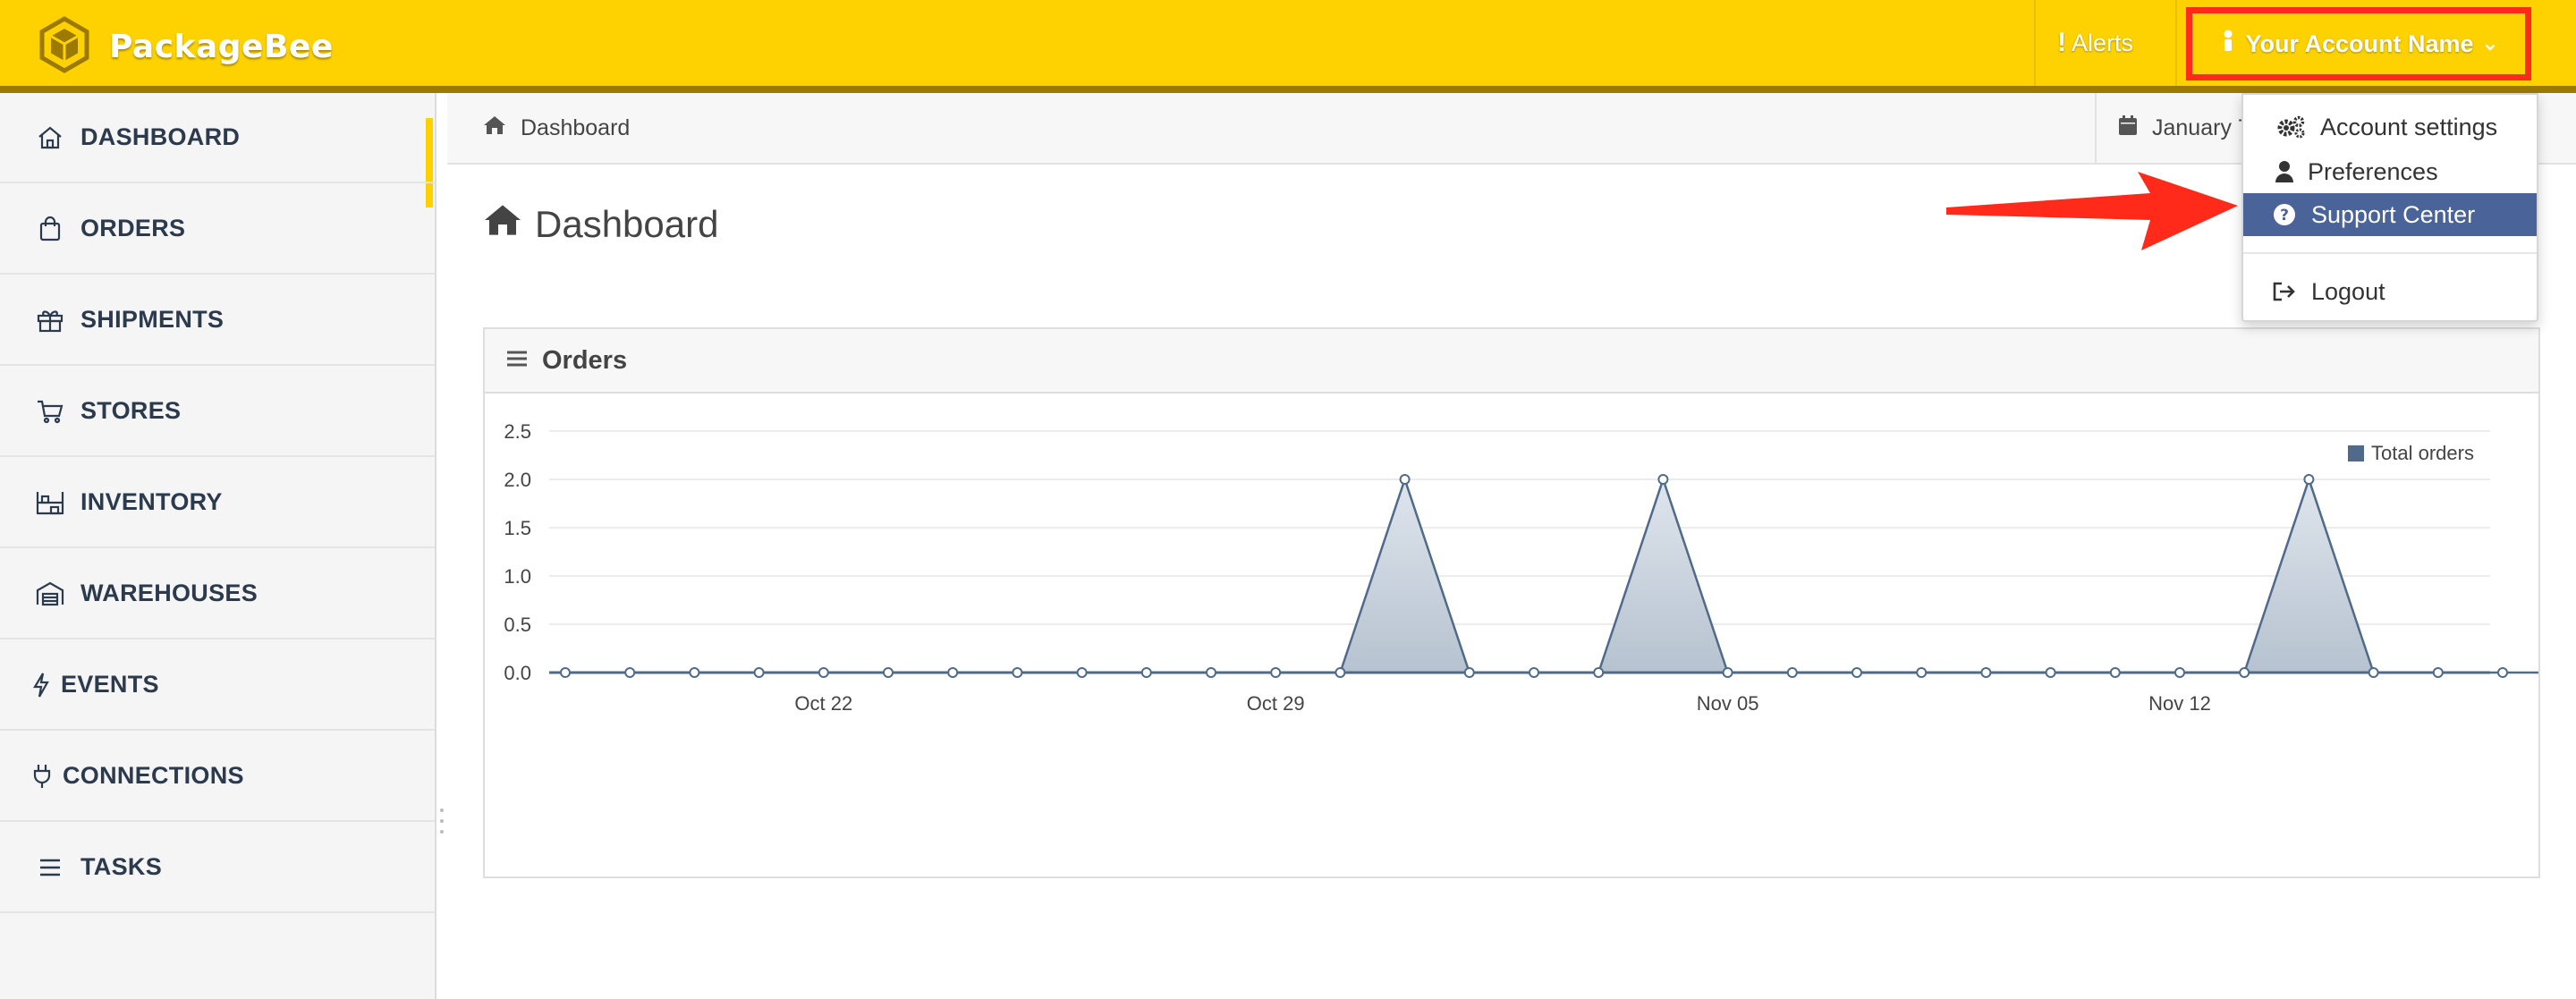 The width and height of the screenshot is (2576, 999). What do you see at coordinates (2409, 126) in the screenshot?
I see `menu-item-label: Account settings` at bounding box center [2409, 126].